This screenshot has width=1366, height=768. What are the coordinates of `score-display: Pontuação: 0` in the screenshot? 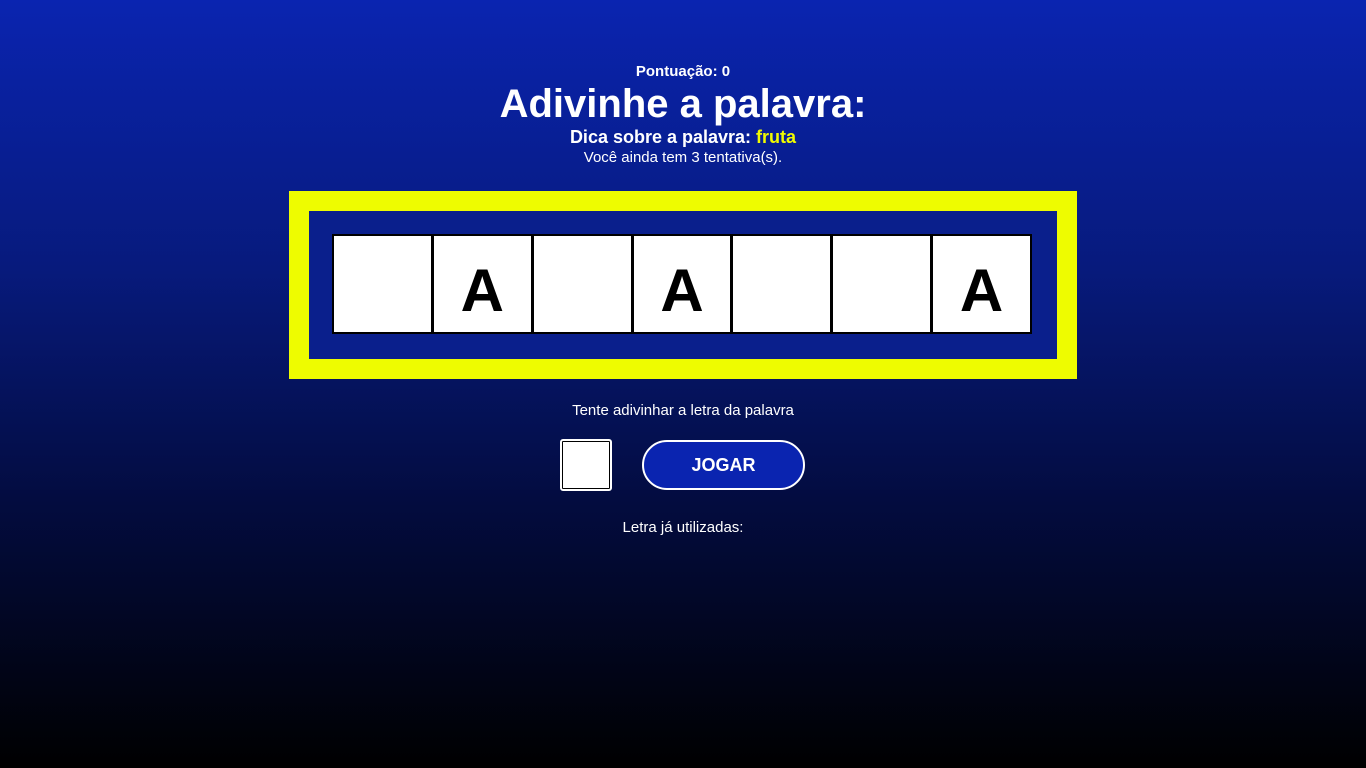 It's located at (683, 72).